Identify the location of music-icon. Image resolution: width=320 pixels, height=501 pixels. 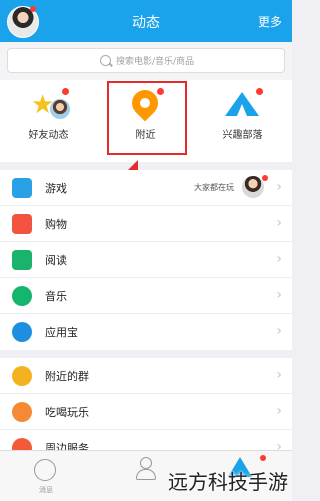
(22, 296).